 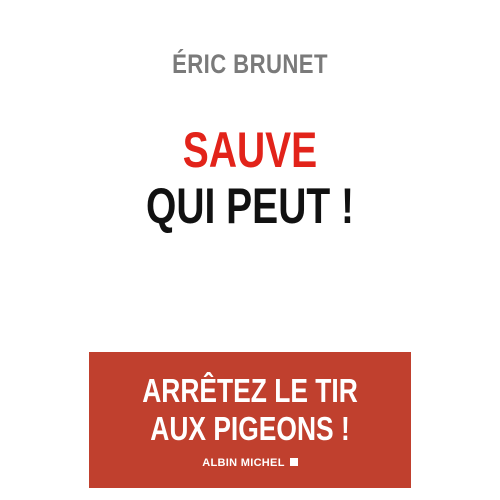 I want to click on subtitle-line-2: AUX PIGEONS !, so click(x=250, y=428).